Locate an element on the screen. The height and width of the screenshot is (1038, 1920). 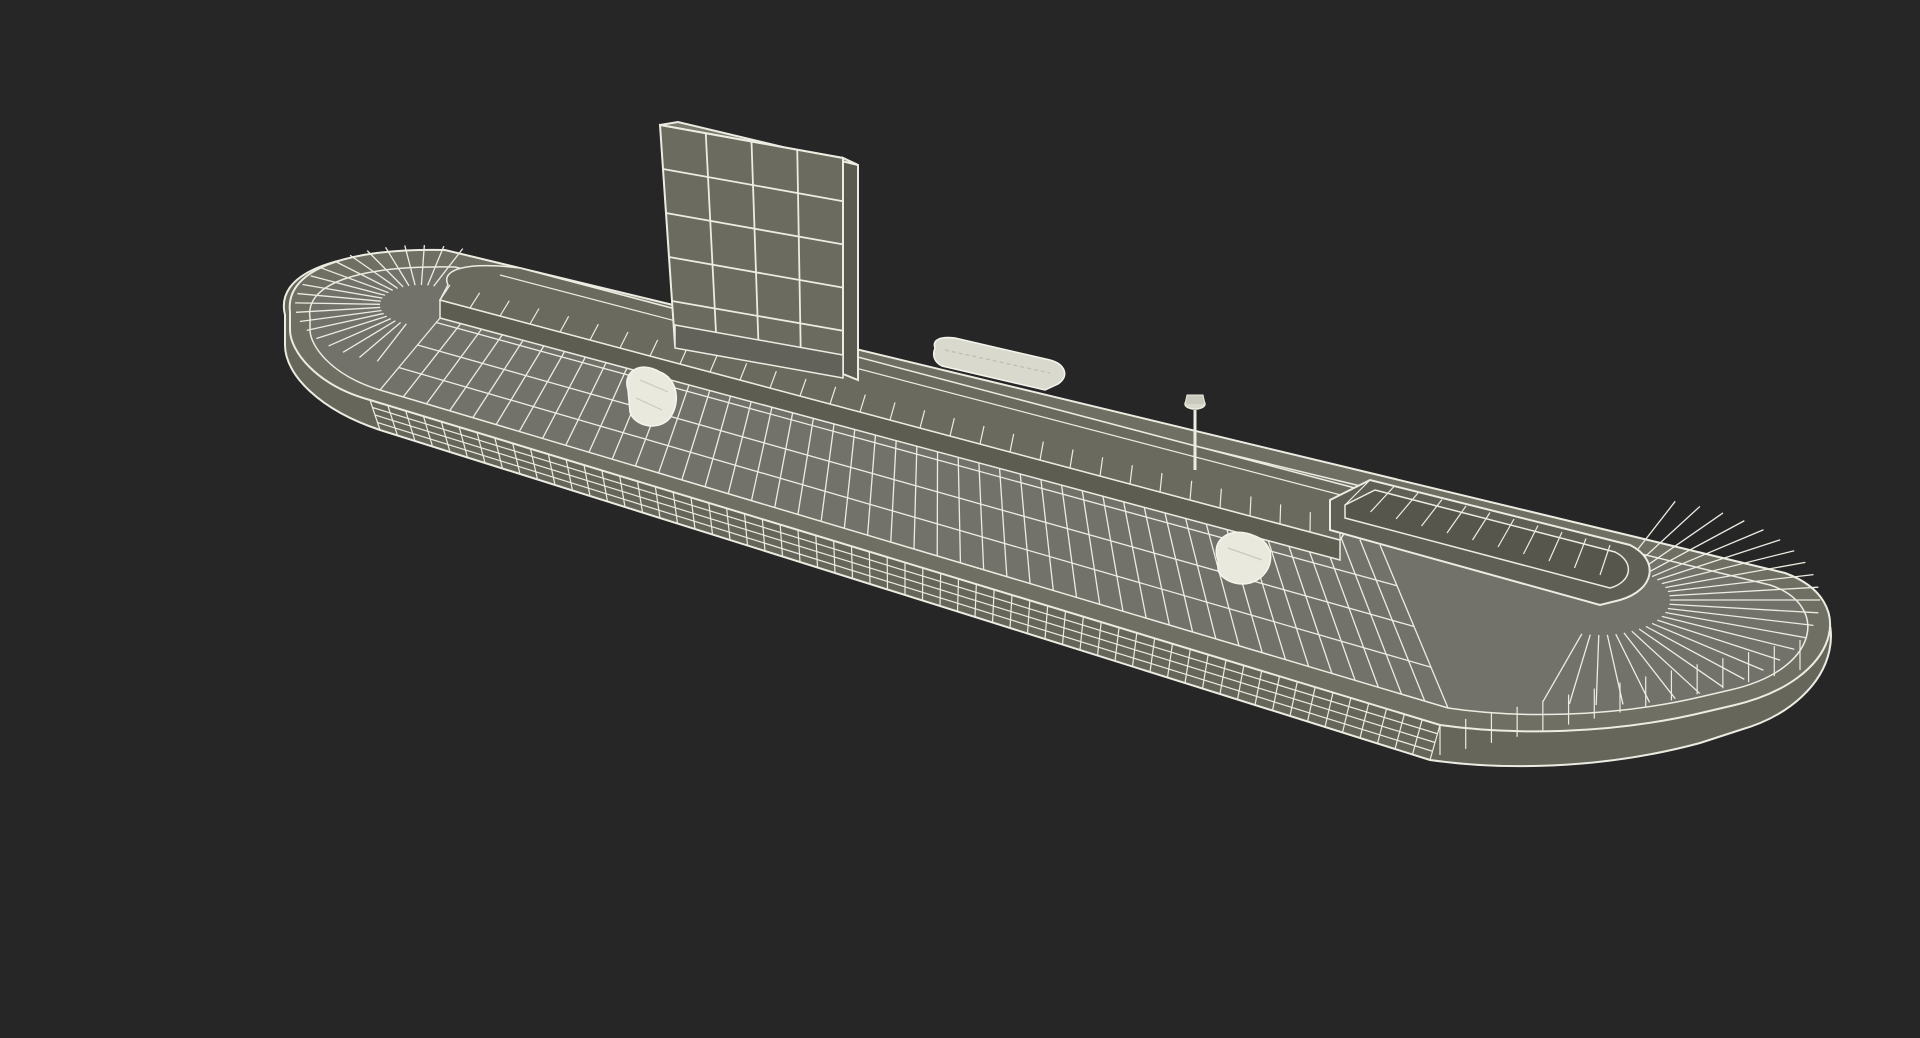
luggage-bag-right is located at coordinates (1243, 558).